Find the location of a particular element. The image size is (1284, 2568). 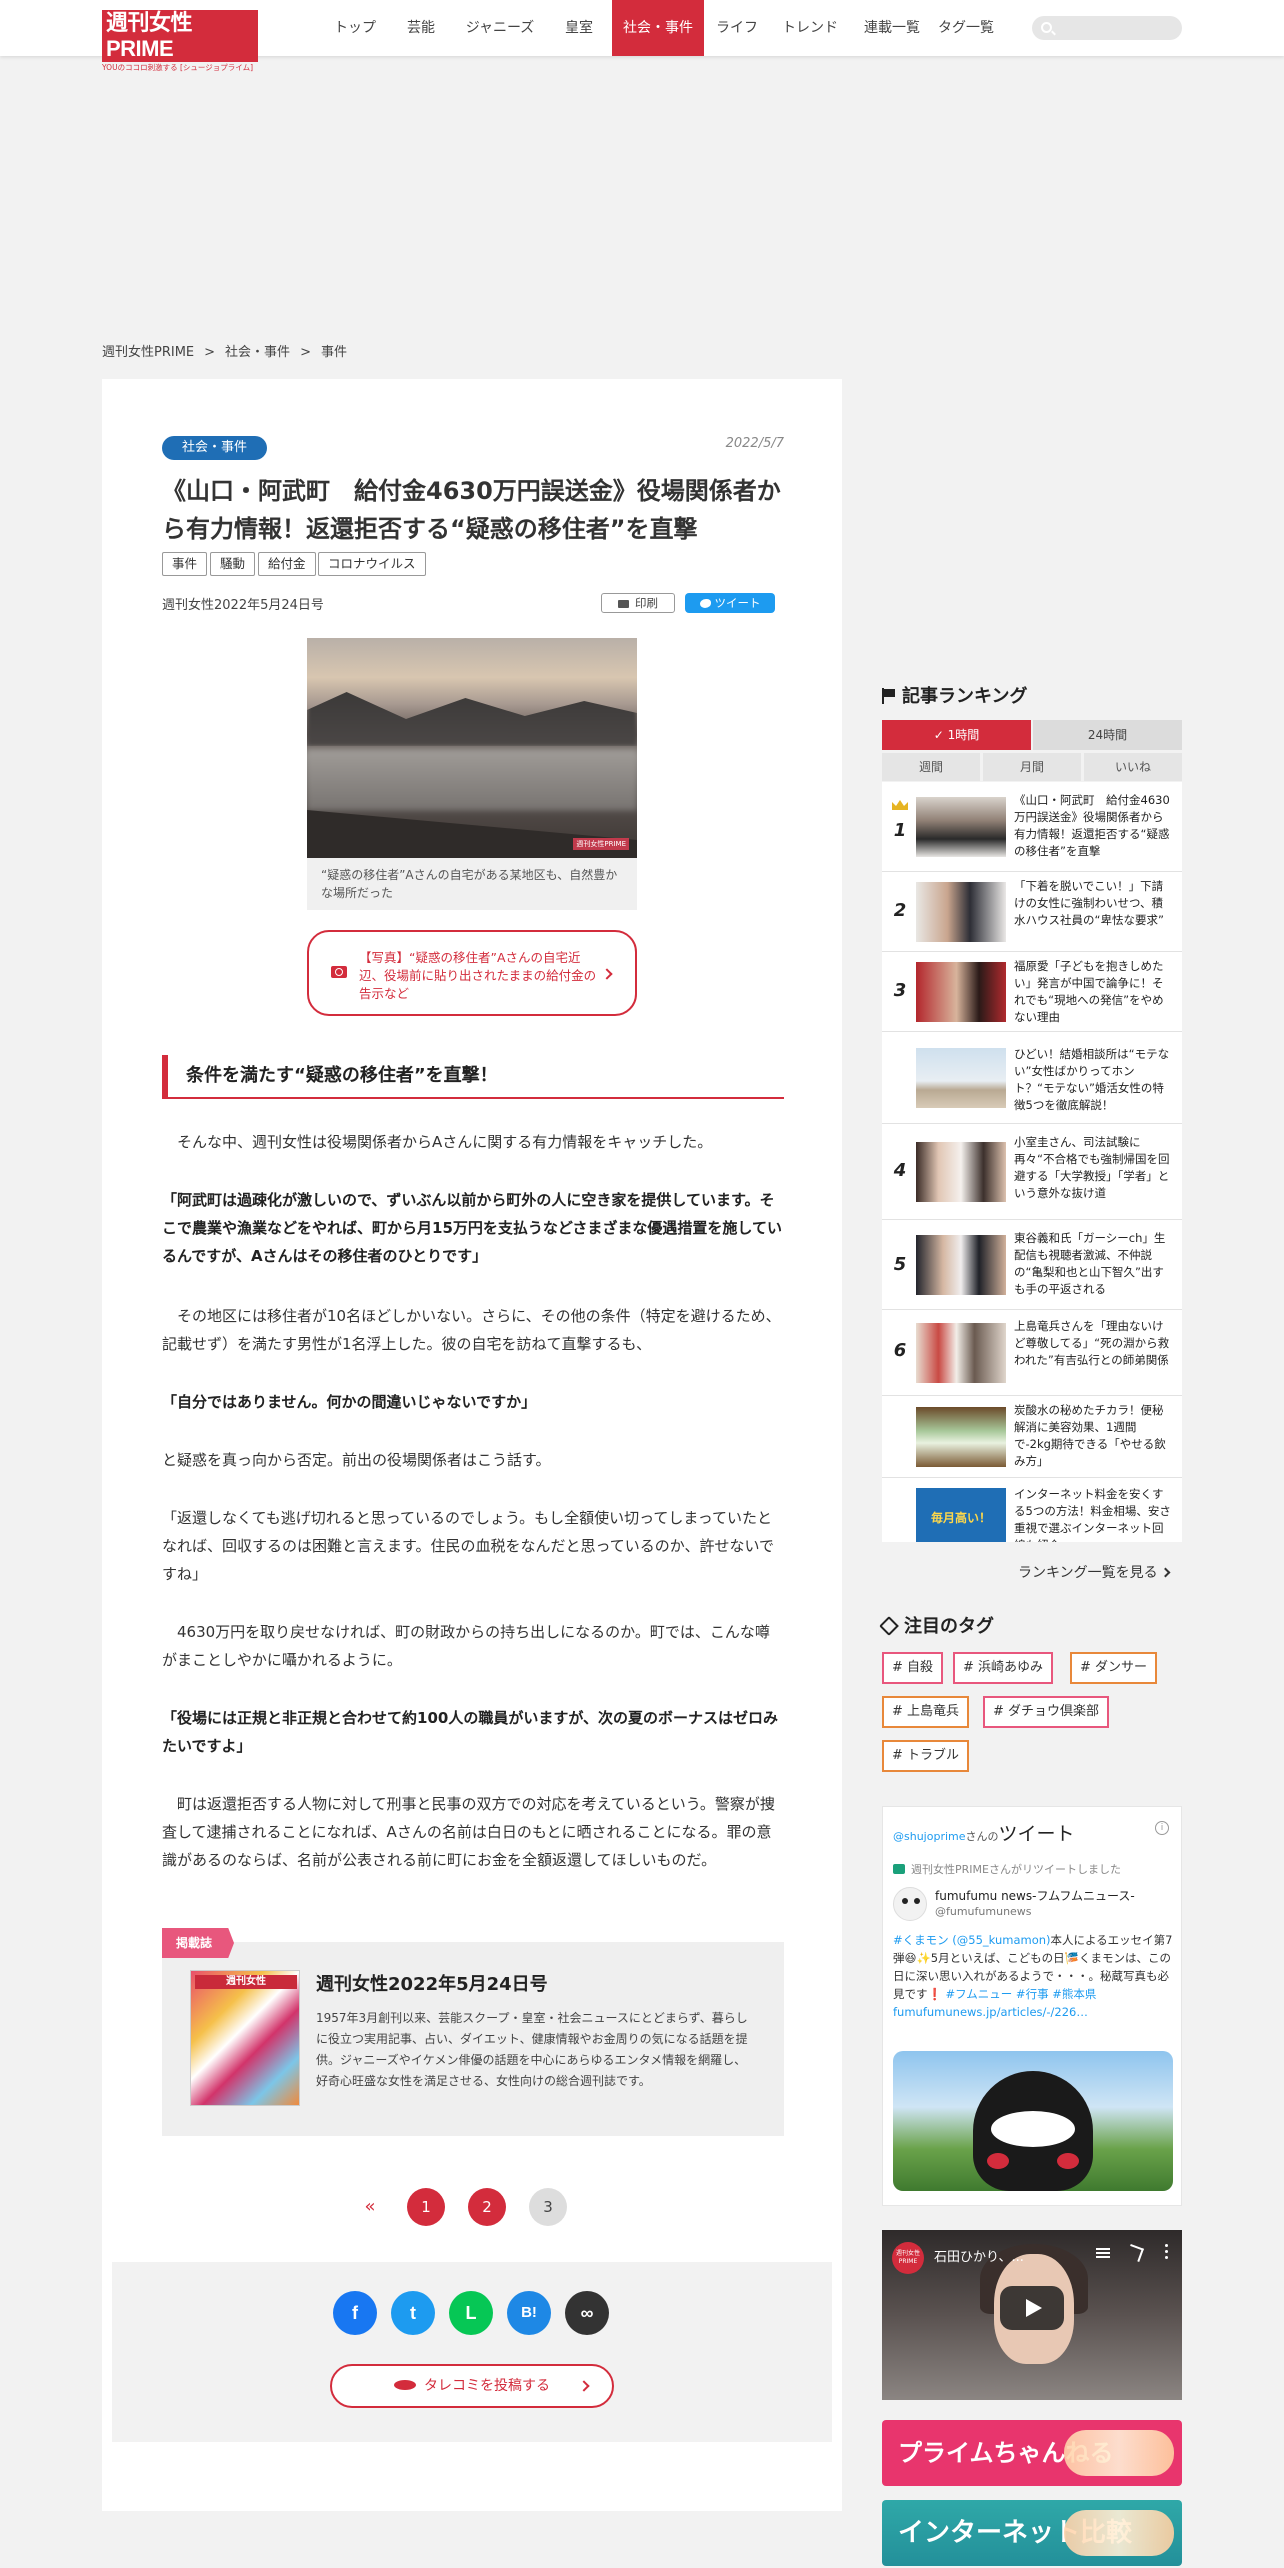

nav-life: ライフ is located at coordinates (737, 28).